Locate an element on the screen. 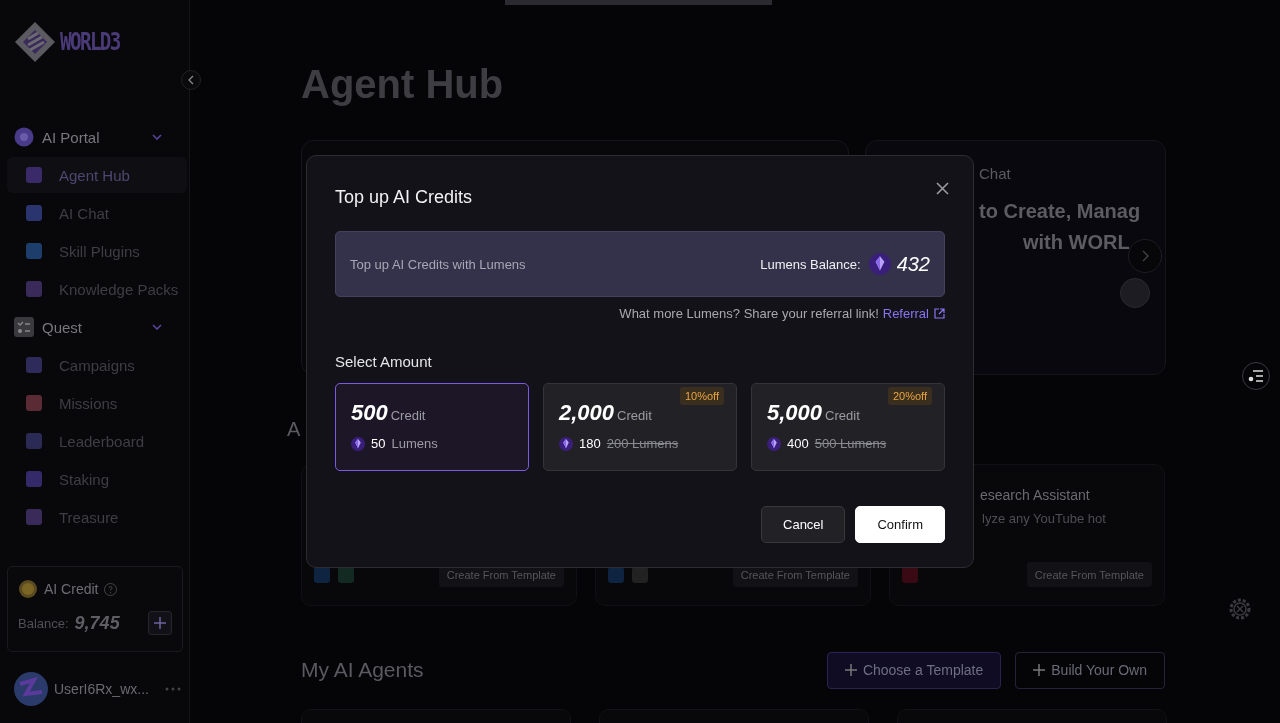 The height and width of the screenshot is (723, 1280). chevron-right-icon is located at coordinates (1145, 256).